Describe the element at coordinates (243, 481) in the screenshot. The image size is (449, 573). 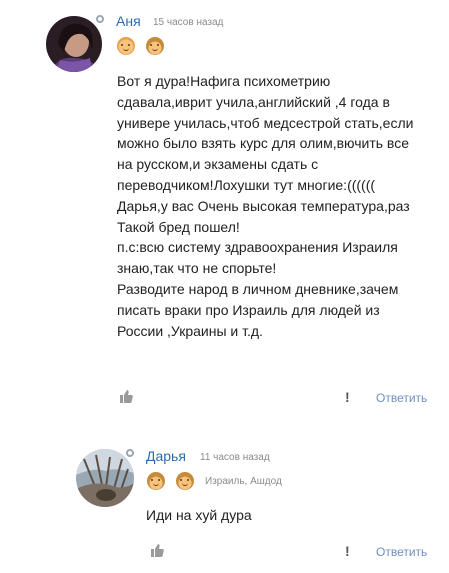
I see `user-location: Израиль, Ашдод` at that location.